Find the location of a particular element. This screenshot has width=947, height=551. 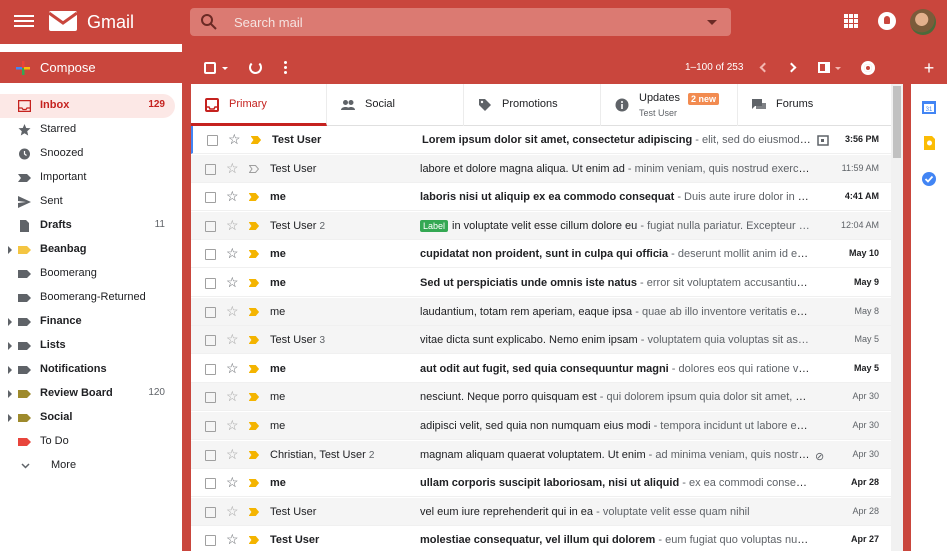

select-dropdown-icon is located at coordinates (225, 68).